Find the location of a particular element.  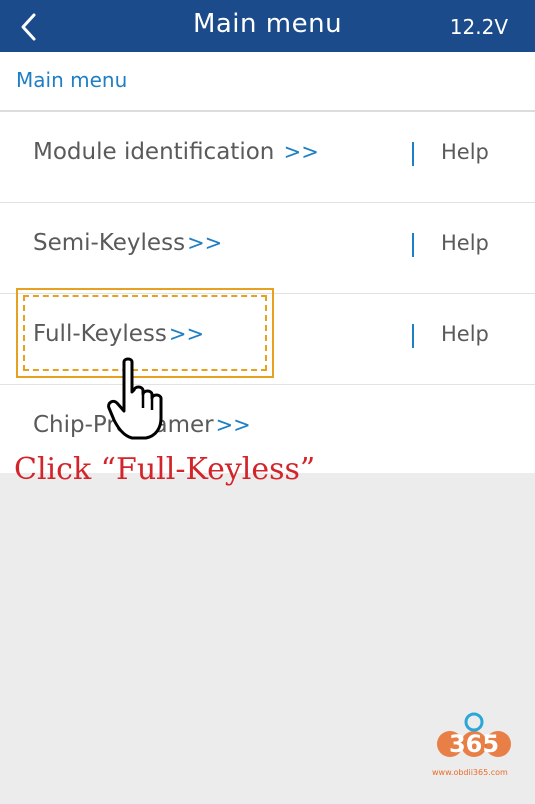

menu-item-semi-keyless: Semi-Keyless>> Help is located at coordinates (267, 248).